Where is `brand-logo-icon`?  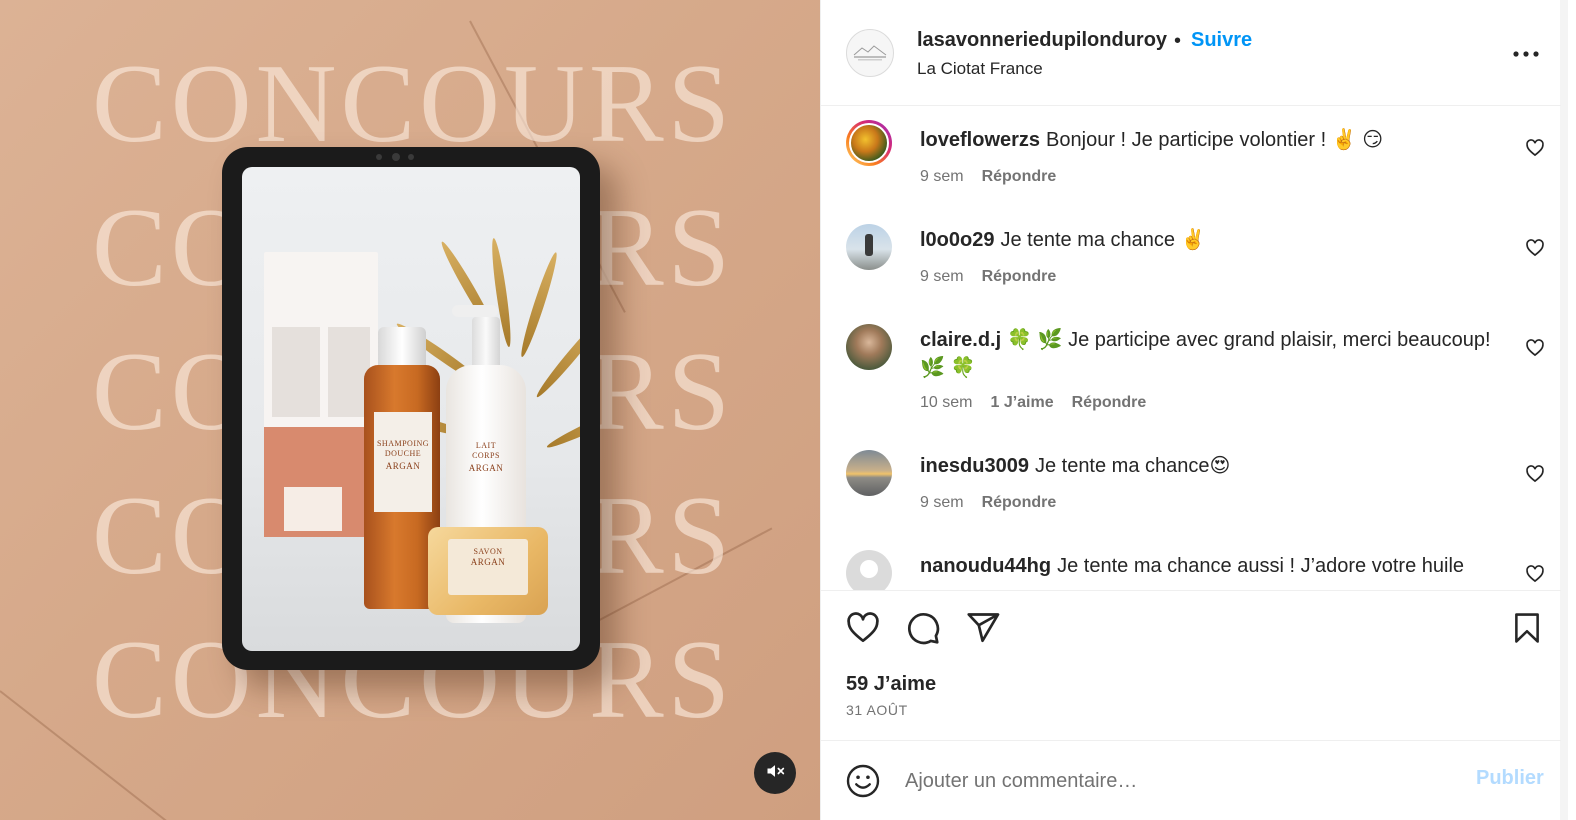
brand-logo-icon is located at coordinates (870, 53).